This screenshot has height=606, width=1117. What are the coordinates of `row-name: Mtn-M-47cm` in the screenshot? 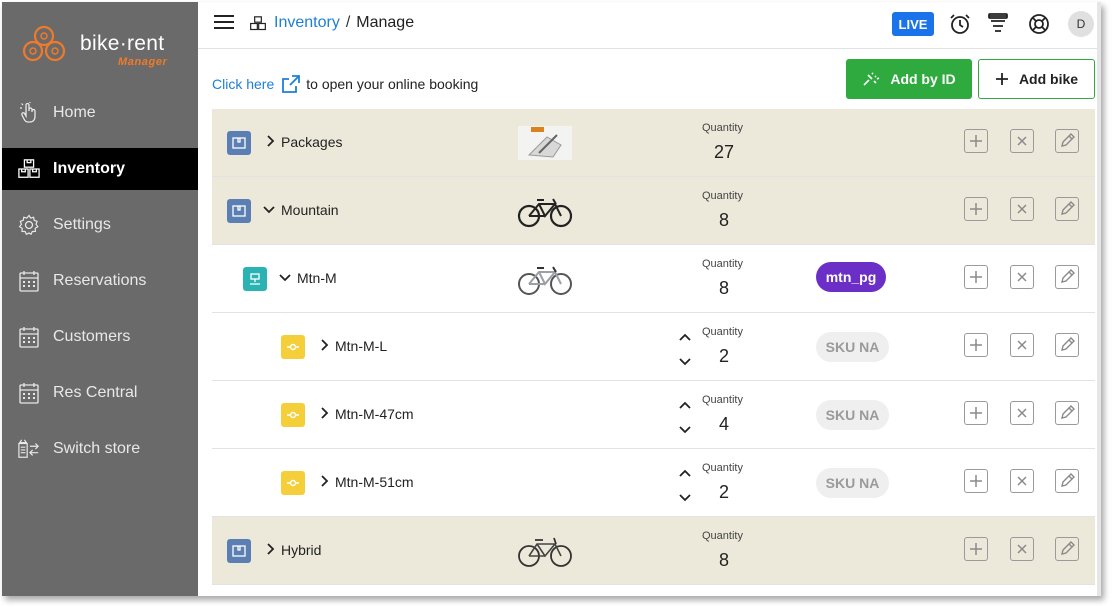 It's located at (374, 414).